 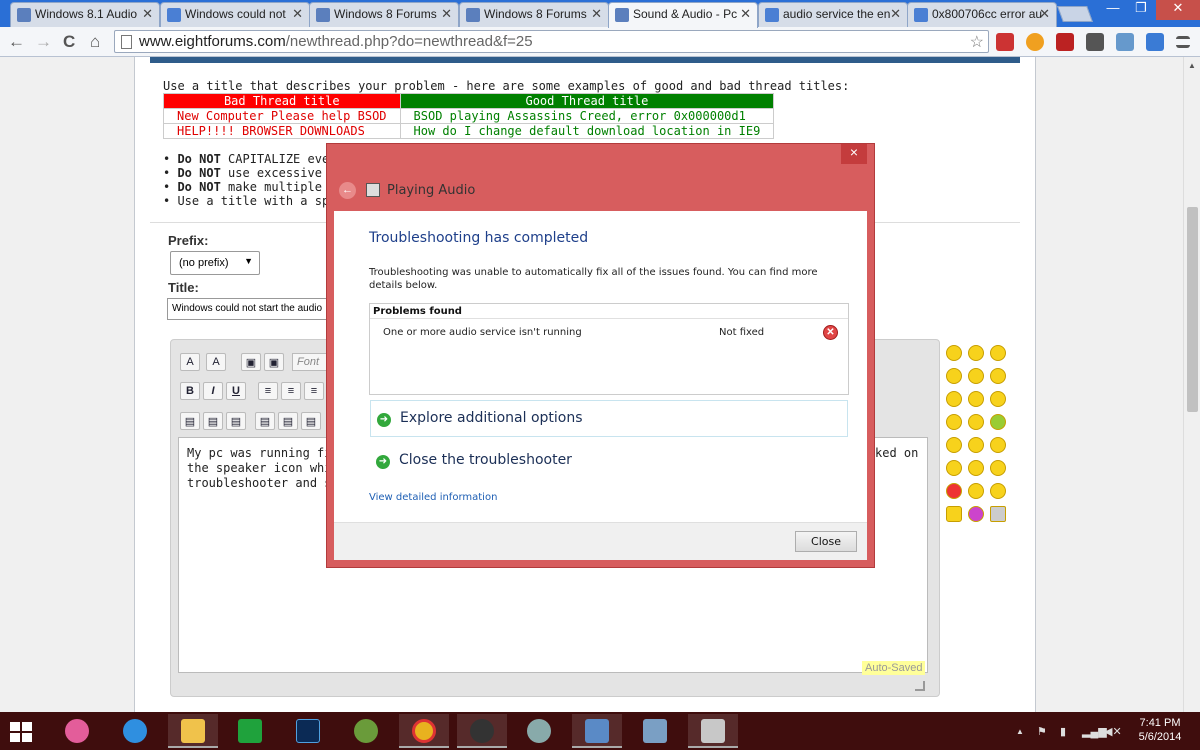 I want to click on page-scrollbar: ▲, so click(x=1191, y=384).